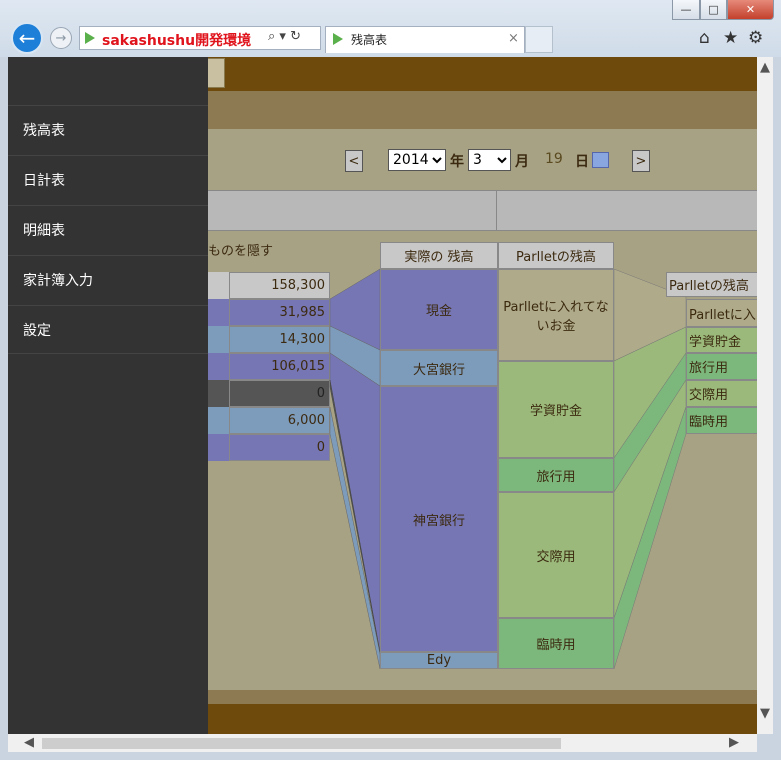 The image size is (781, 760). I want to click on parllet2-item-rinji: 臨時用, so click(721, 420).